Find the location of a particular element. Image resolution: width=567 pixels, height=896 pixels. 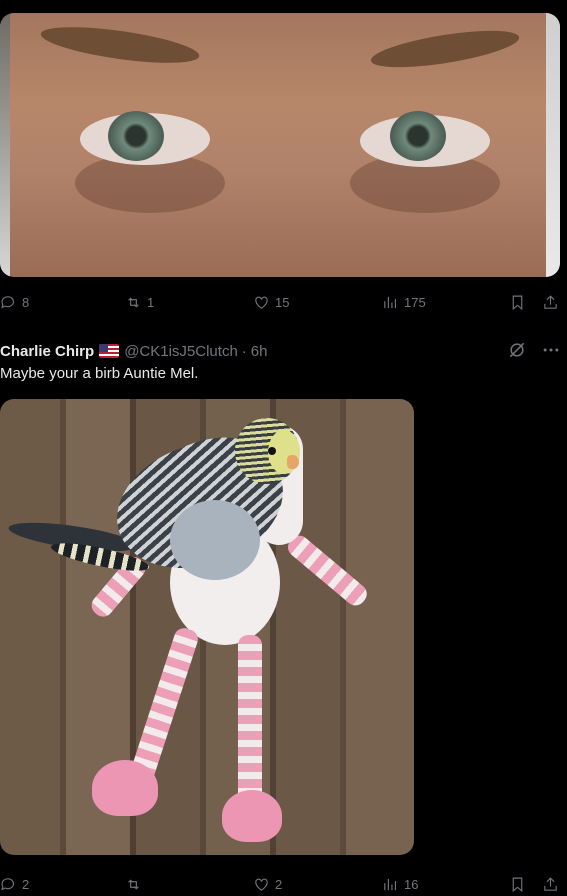

reply-count: 2 is located at coordinates (26, 884).